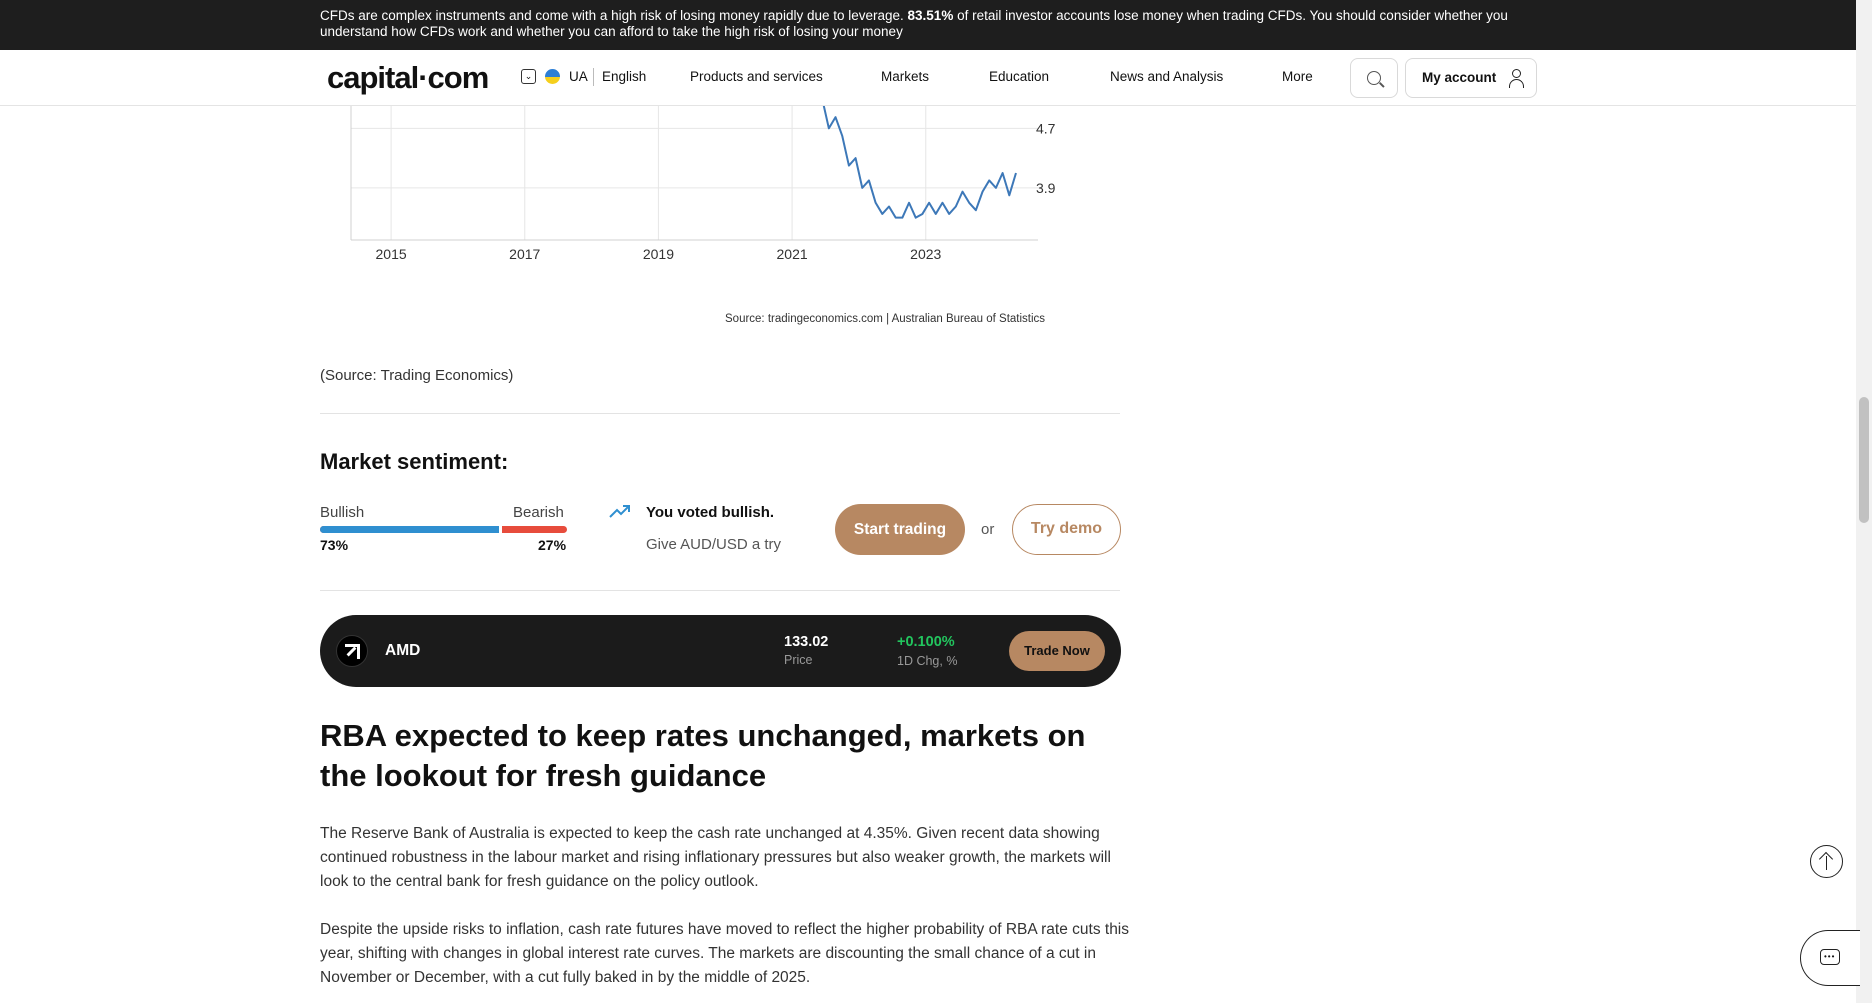  I want to click on my-account-button: My account, so click(1471, 78).